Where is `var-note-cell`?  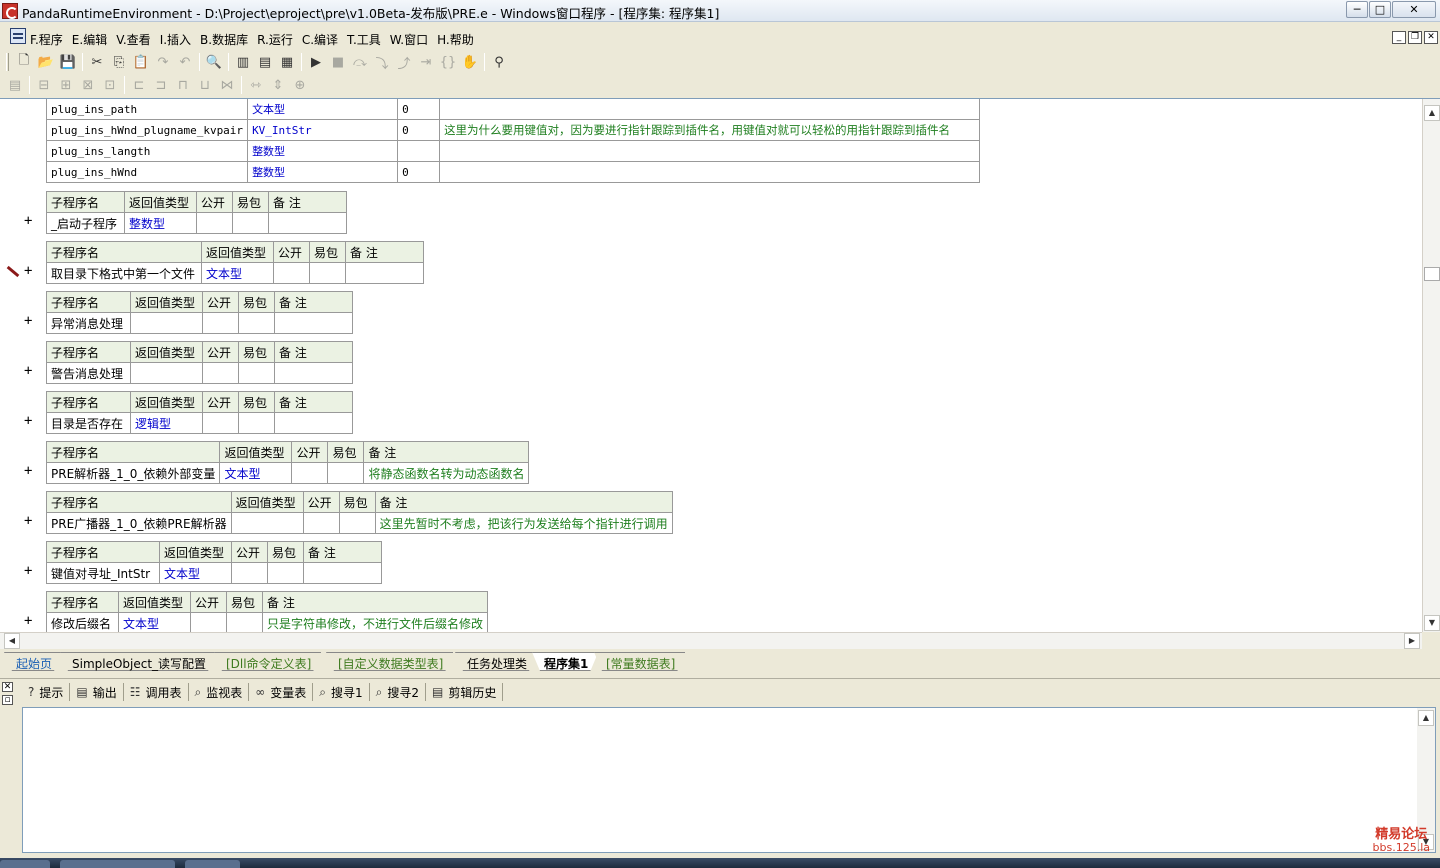 var-note-cell is located at coordinates (710, 151).